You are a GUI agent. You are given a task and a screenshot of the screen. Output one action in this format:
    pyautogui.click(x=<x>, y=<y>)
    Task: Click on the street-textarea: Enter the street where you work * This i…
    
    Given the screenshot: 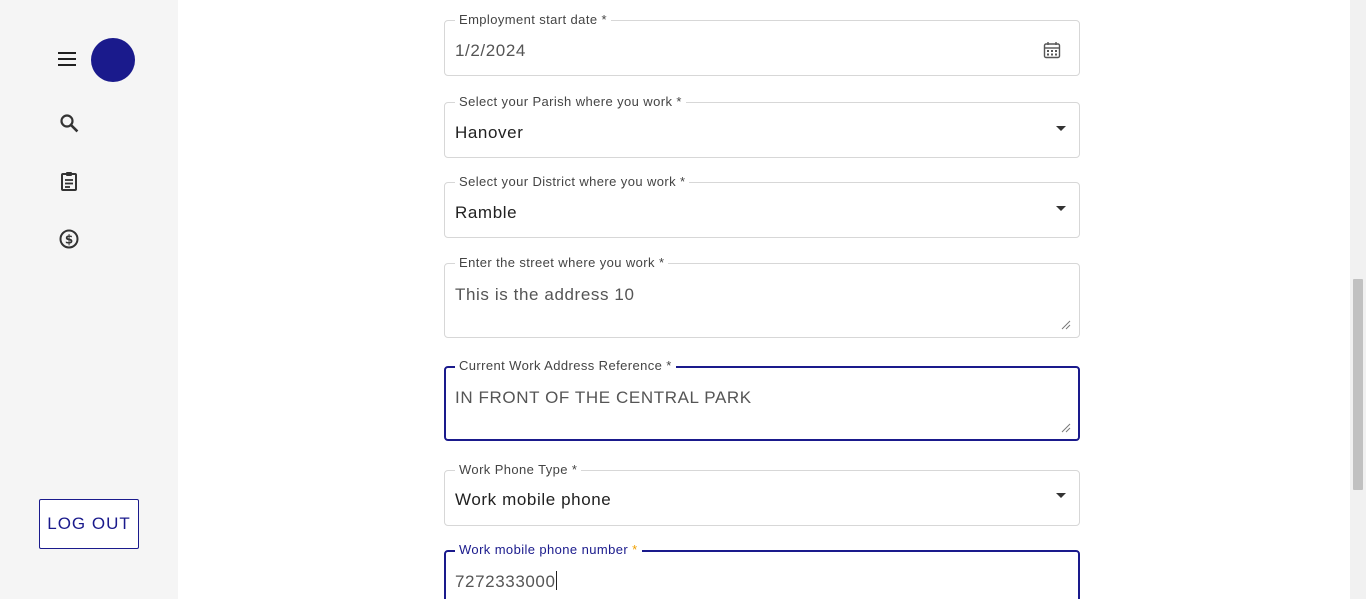 What is the action you would take?
    pyautogui.click(x=762, y=296)
    